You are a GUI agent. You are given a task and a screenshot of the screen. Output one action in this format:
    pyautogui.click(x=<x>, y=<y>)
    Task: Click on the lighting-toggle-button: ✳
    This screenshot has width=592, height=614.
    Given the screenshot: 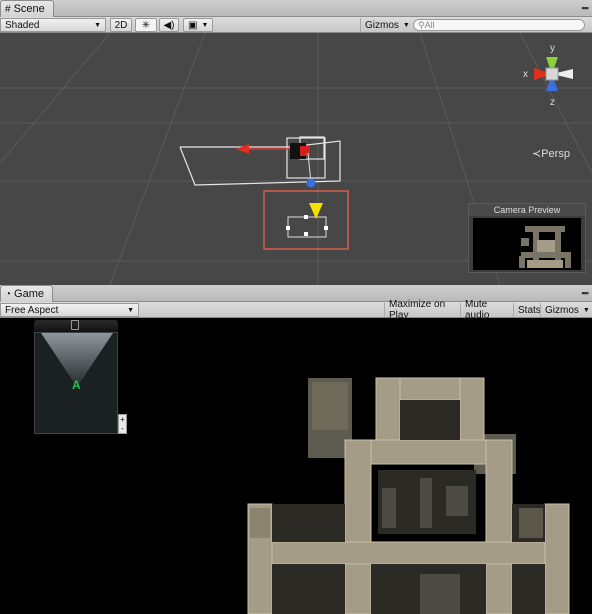 What is the action you would take?
    pyautogui.click(x=146, y=25)
    